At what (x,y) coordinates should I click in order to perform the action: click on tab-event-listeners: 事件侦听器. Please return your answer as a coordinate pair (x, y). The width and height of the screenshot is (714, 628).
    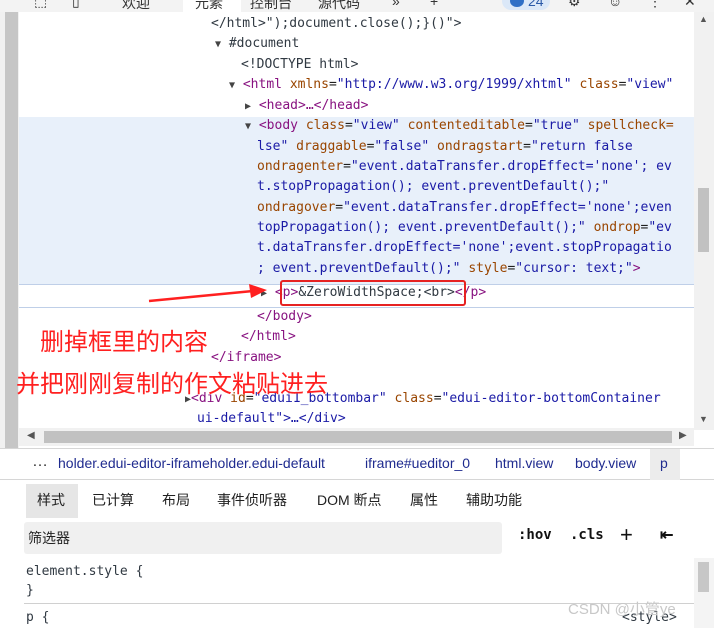
    Looking at the image, I should click on (252, 500).